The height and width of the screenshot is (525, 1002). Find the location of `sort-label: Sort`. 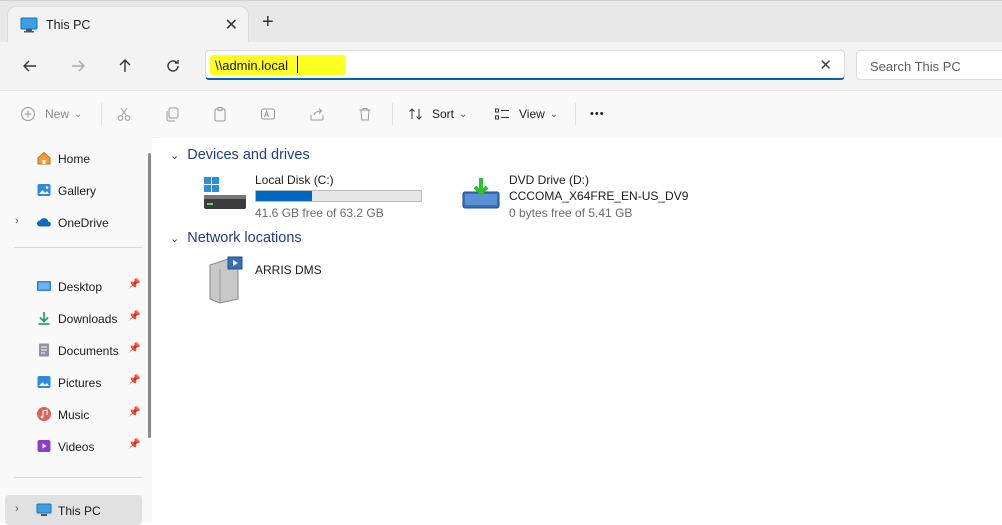

sort-label: Sort is located at coordinates (443, 114).